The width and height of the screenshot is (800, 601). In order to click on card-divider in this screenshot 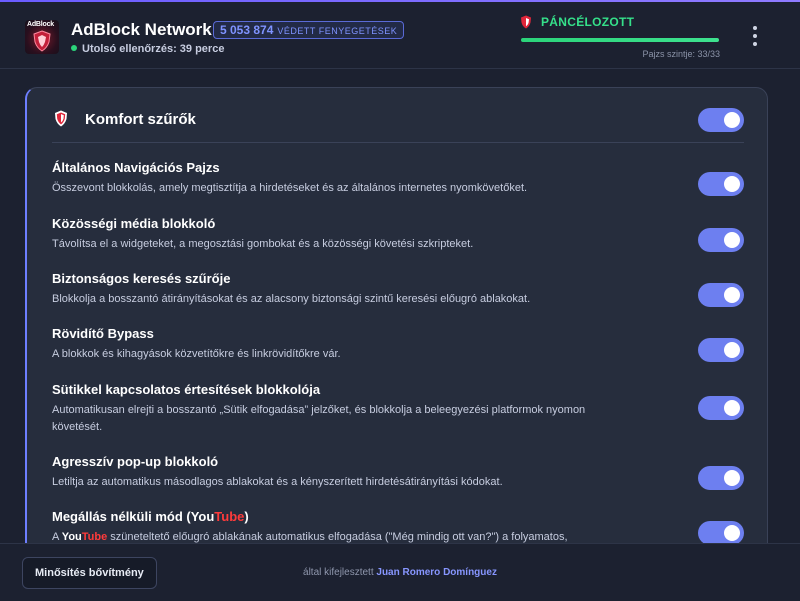, I will do `click(398, 142)`.